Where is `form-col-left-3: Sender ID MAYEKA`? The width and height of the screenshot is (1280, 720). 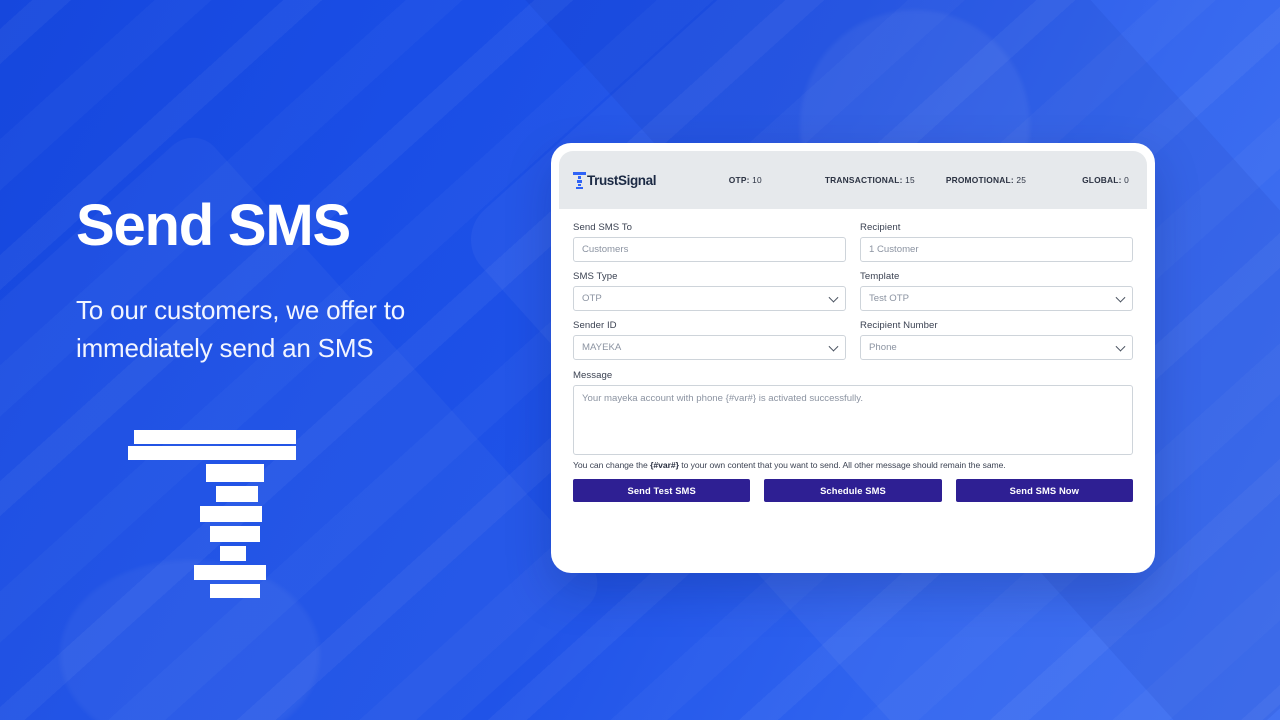 form-col-left-3: Sender ID MAYEKA is located at coordinates (709, 344).